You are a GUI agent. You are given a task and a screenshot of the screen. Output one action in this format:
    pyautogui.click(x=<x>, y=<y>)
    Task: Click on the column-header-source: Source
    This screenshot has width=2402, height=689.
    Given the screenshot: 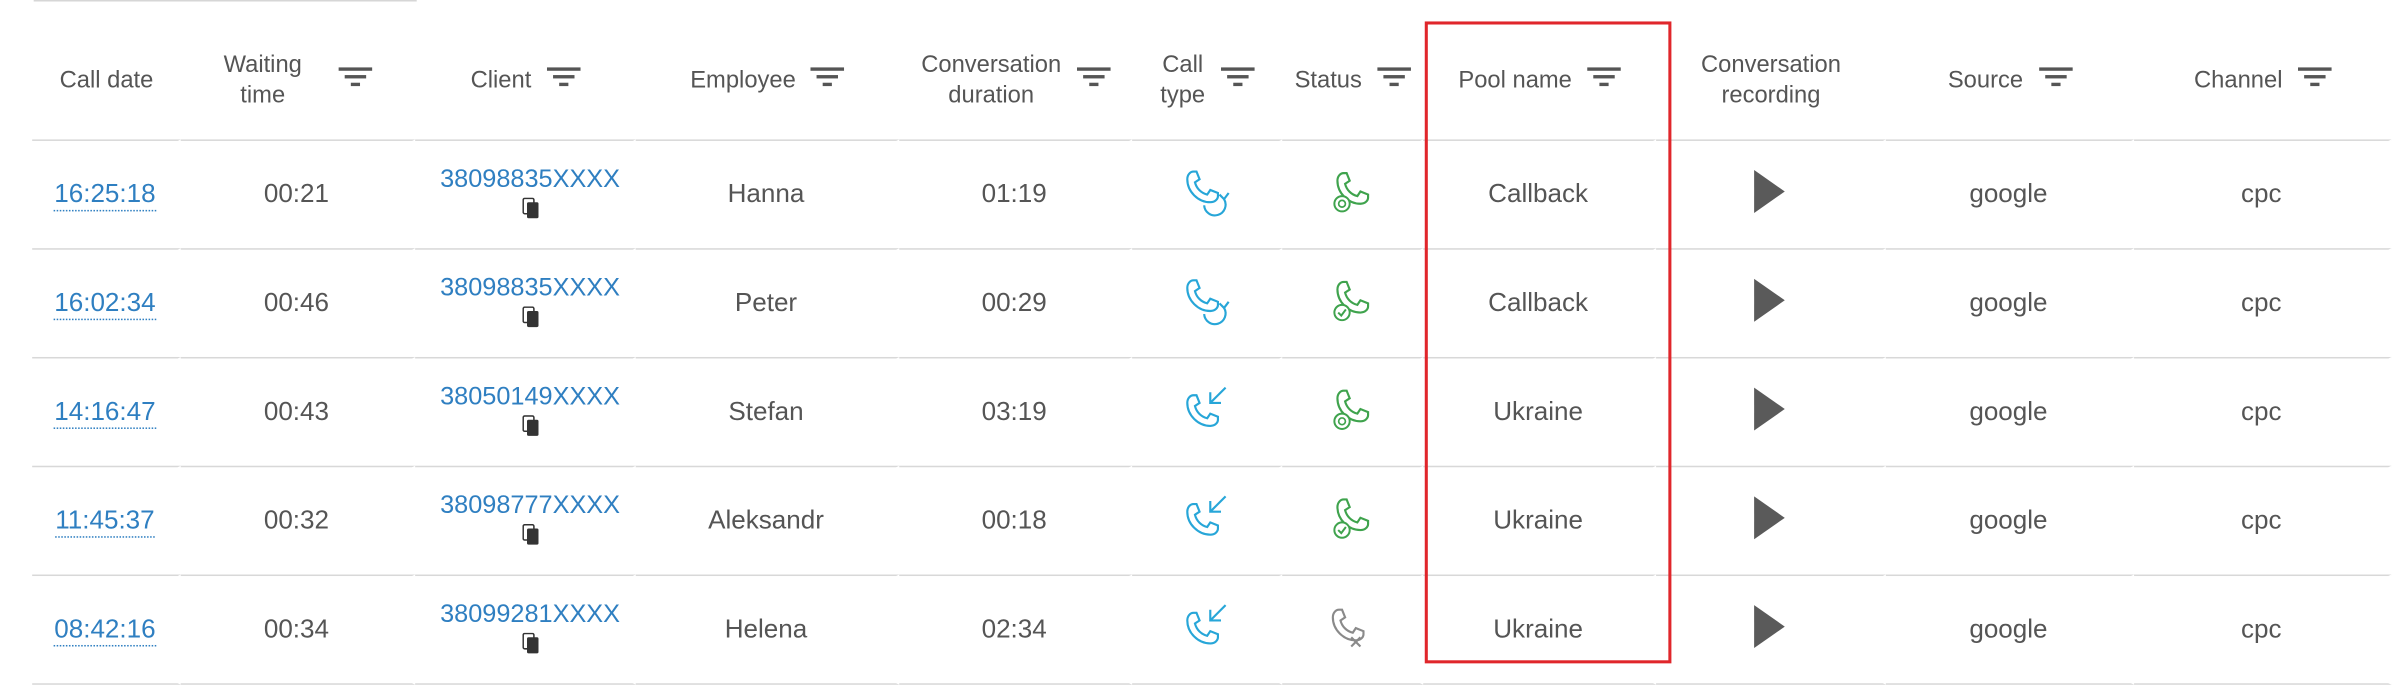 What is the action you would take?
    pyautogui.click(x=2010, y=80)
    